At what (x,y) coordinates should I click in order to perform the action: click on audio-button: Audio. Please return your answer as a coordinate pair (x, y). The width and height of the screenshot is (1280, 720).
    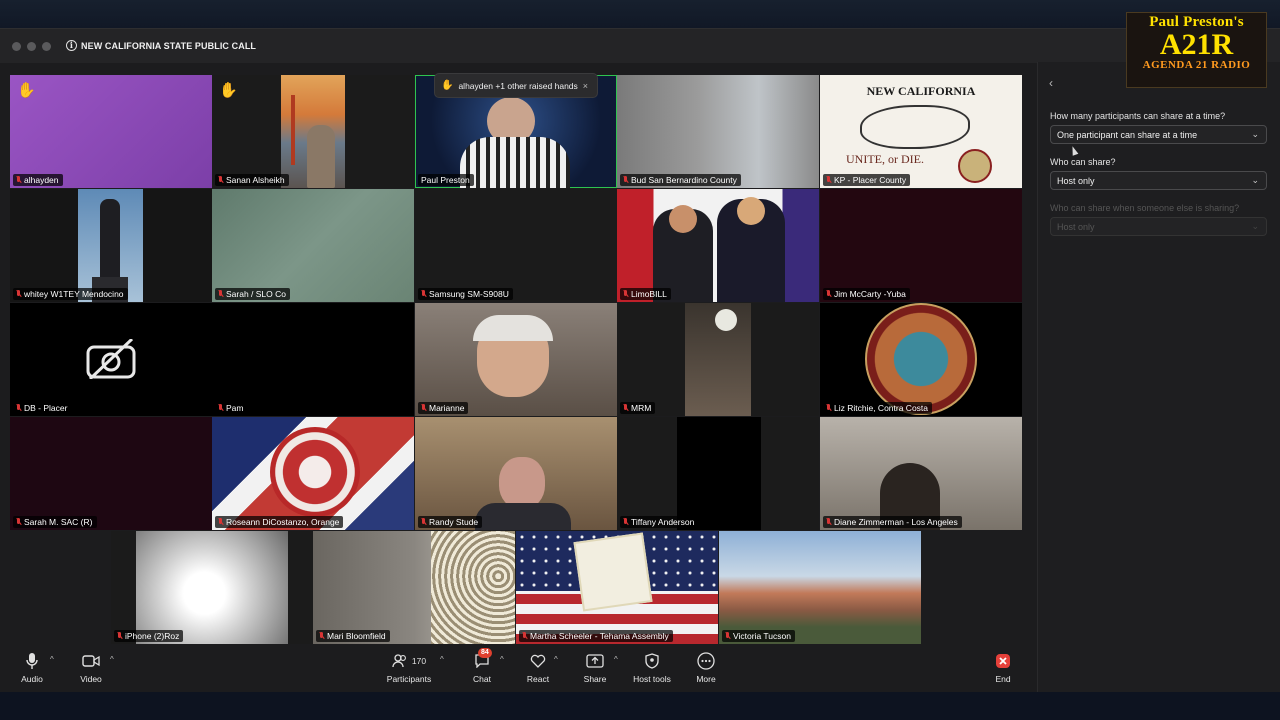
    Looking at the image, I should click on (32, 667).